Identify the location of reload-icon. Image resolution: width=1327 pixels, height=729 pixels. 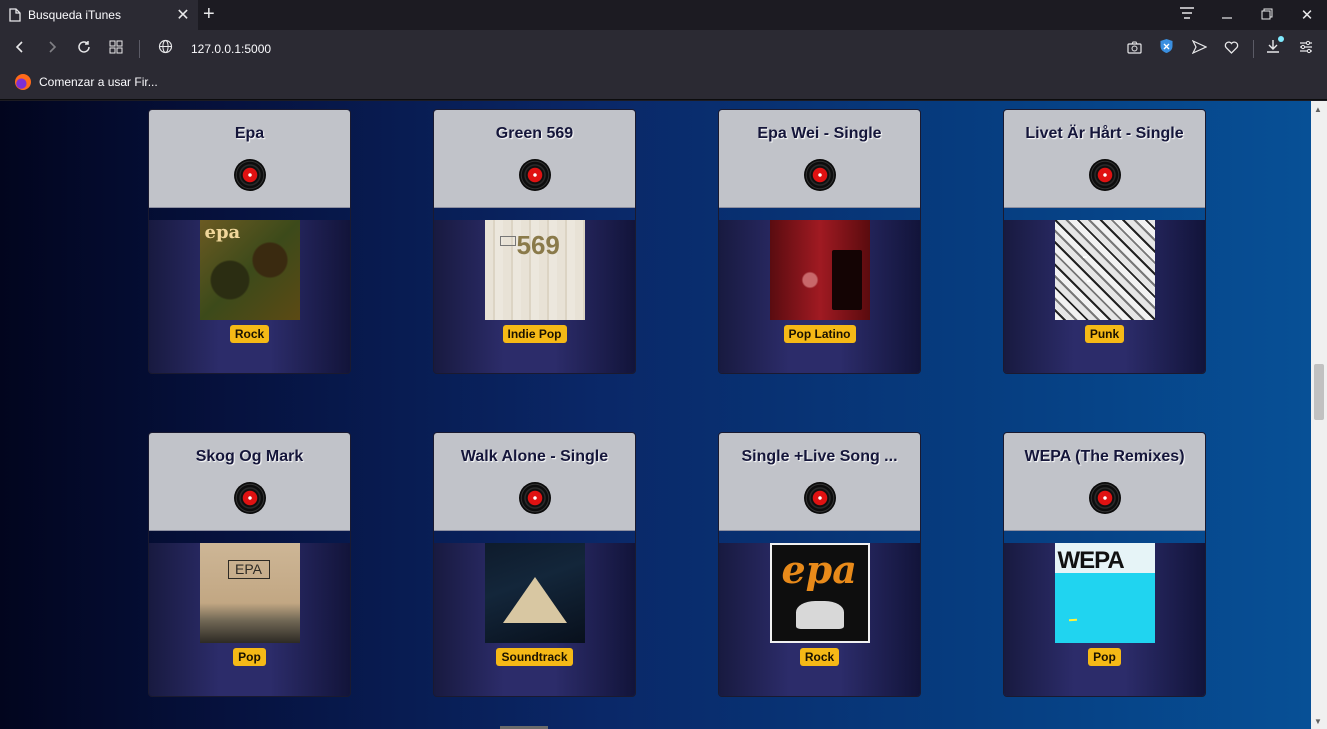
(84, 49).